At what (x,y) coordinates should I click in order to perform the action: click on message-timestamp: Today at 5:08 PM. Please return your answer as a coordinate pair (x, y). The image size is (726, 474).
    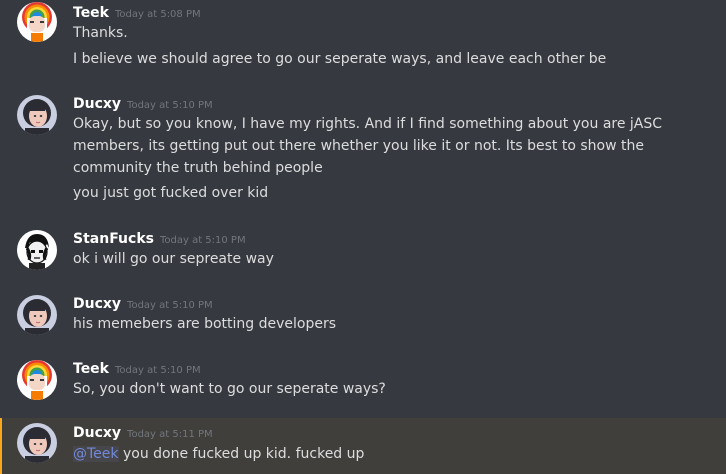
    Looking at the image, I should click on (158, 14).